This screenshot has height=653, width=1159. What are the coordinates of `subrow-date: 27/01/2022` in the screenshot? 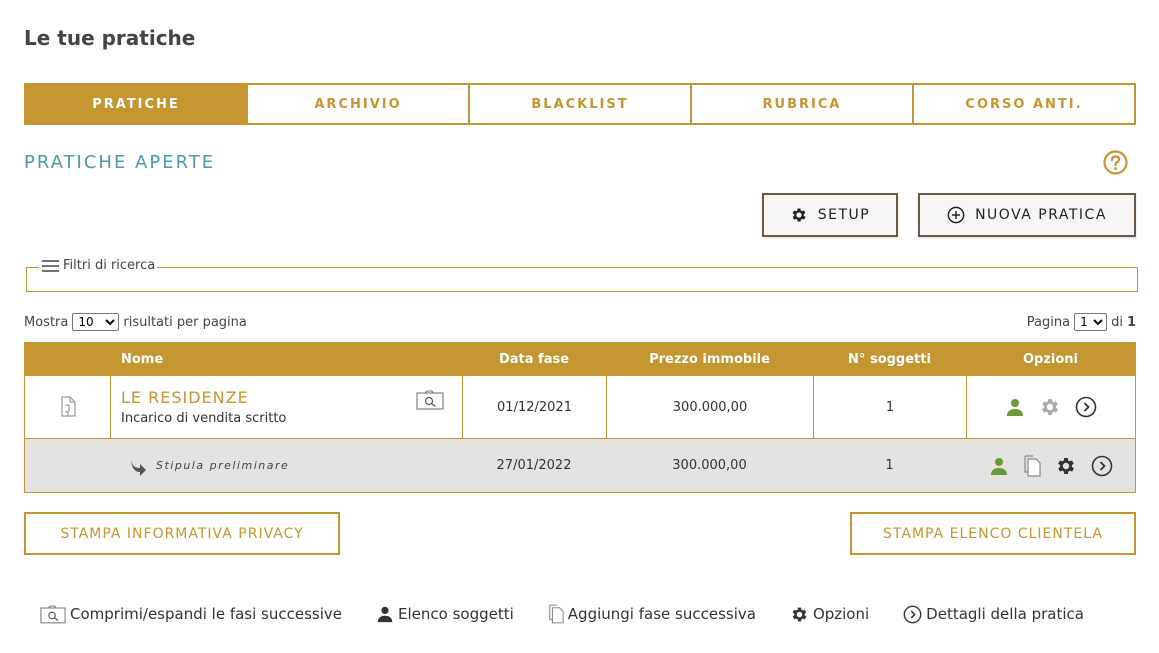 It's located at (534, 465).